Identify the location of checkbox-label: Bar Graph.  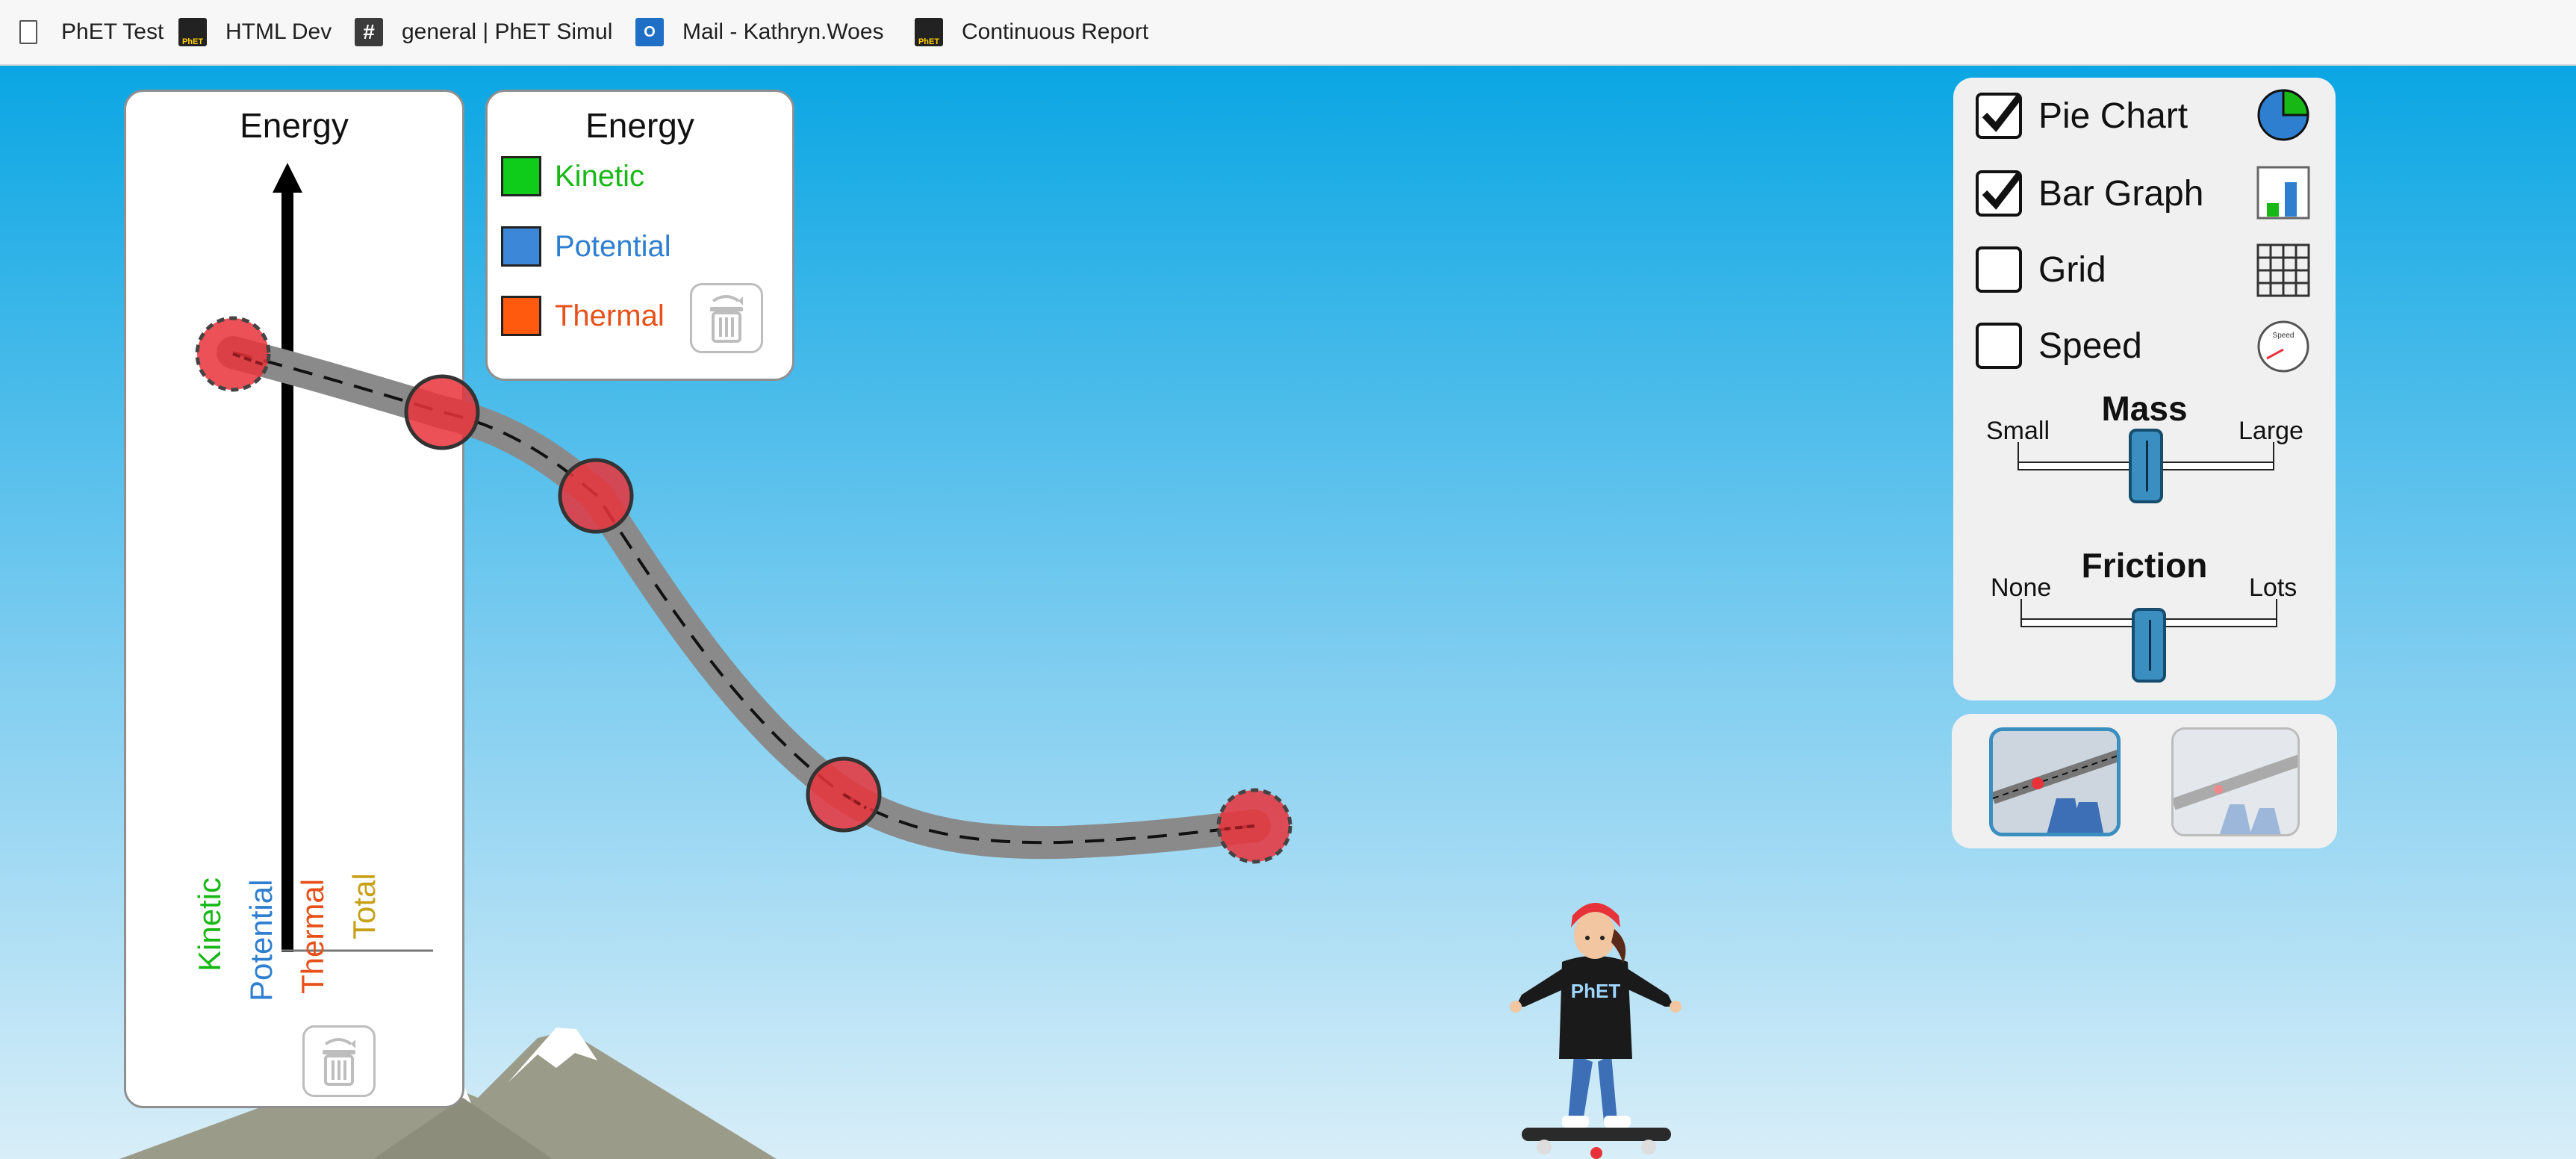
(2121, 194).